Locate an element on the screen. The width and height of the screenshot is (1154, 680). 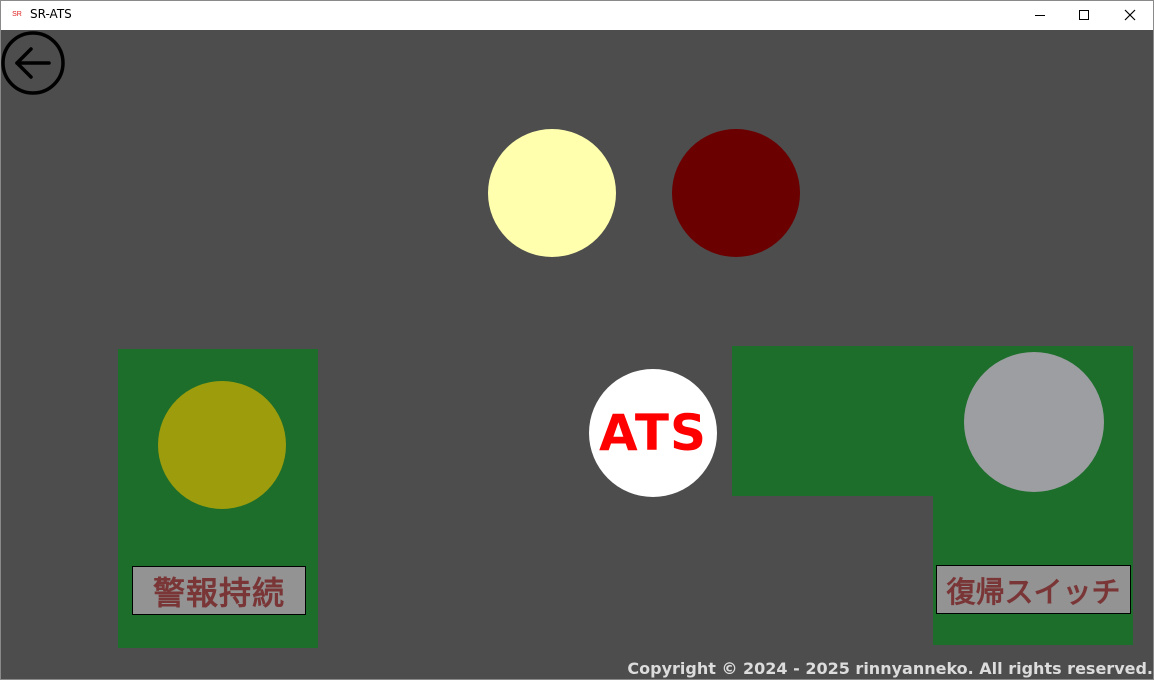
reset-lamp is located at coordinates (1034, 422).